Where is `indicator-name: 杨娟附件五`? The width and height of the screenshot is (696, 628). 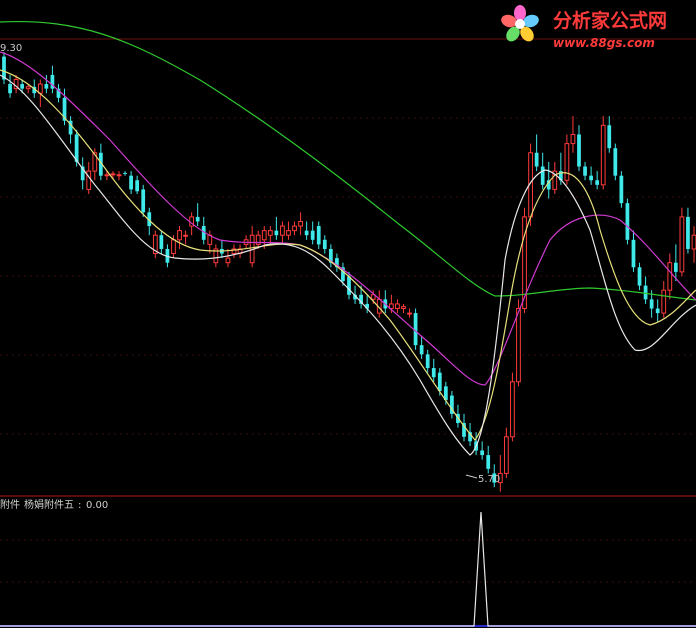
indicator-name: 杨娟附件五 is located at coordinates (49, 504).